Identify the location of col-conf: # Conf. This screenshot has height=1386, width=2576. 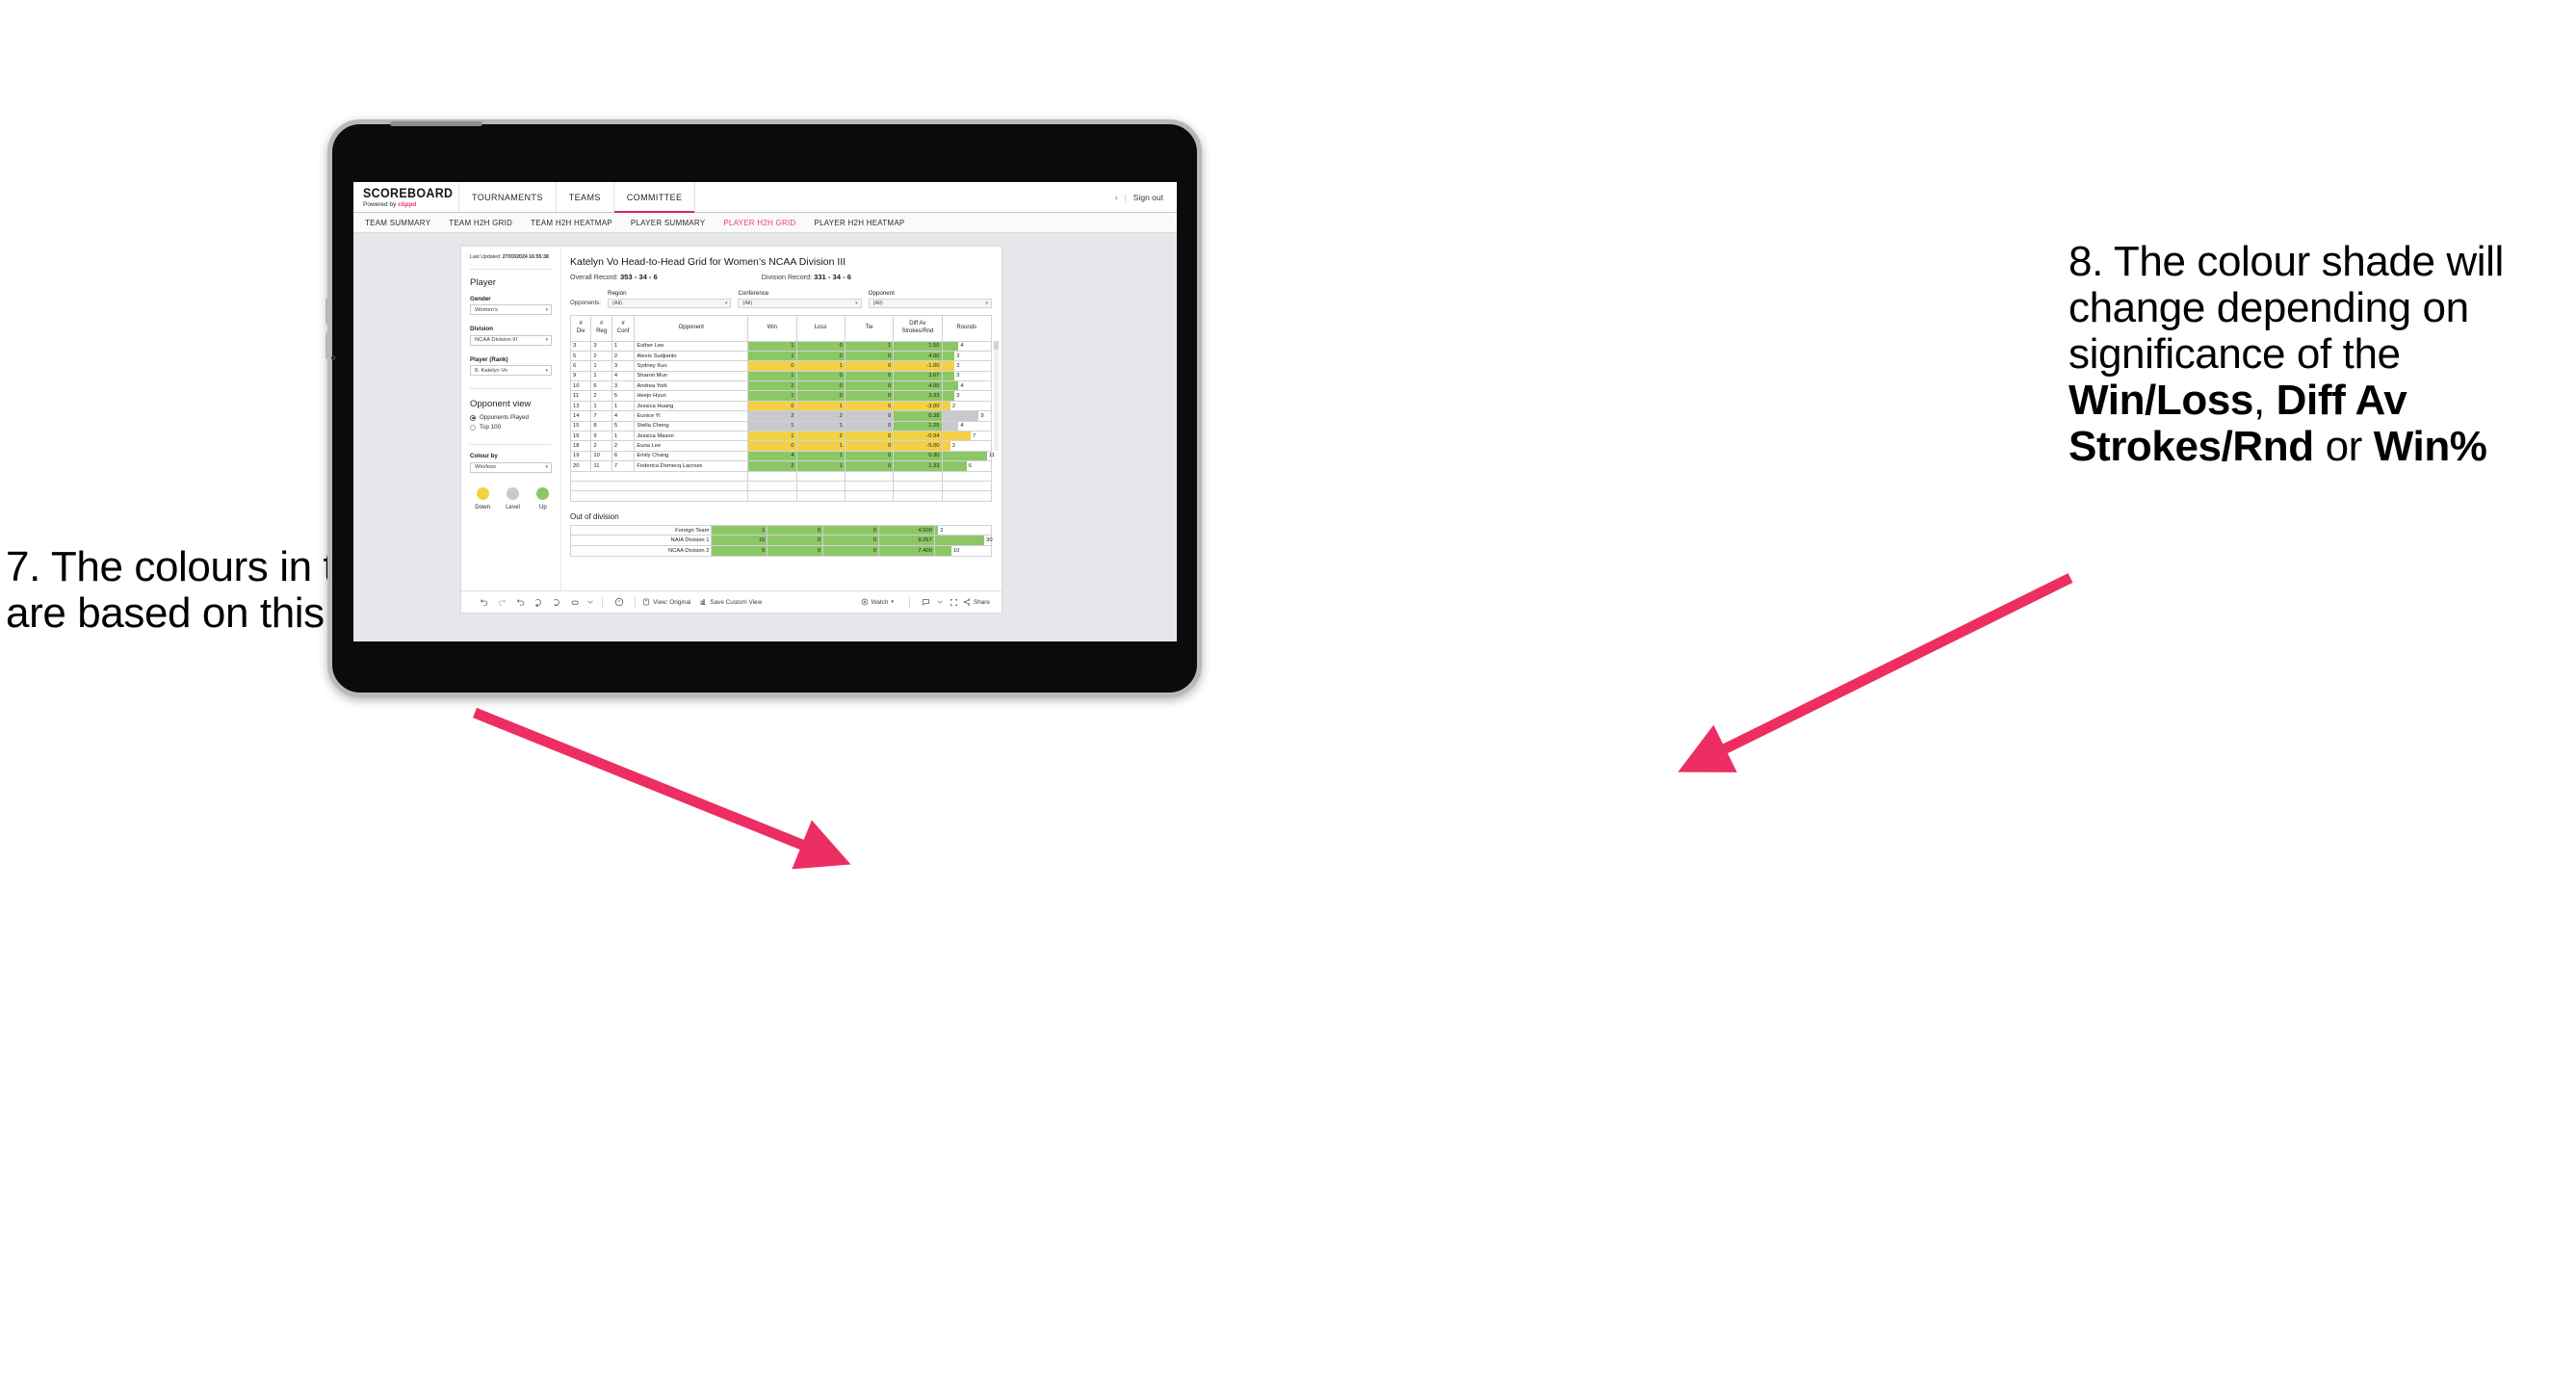
(623, 328).